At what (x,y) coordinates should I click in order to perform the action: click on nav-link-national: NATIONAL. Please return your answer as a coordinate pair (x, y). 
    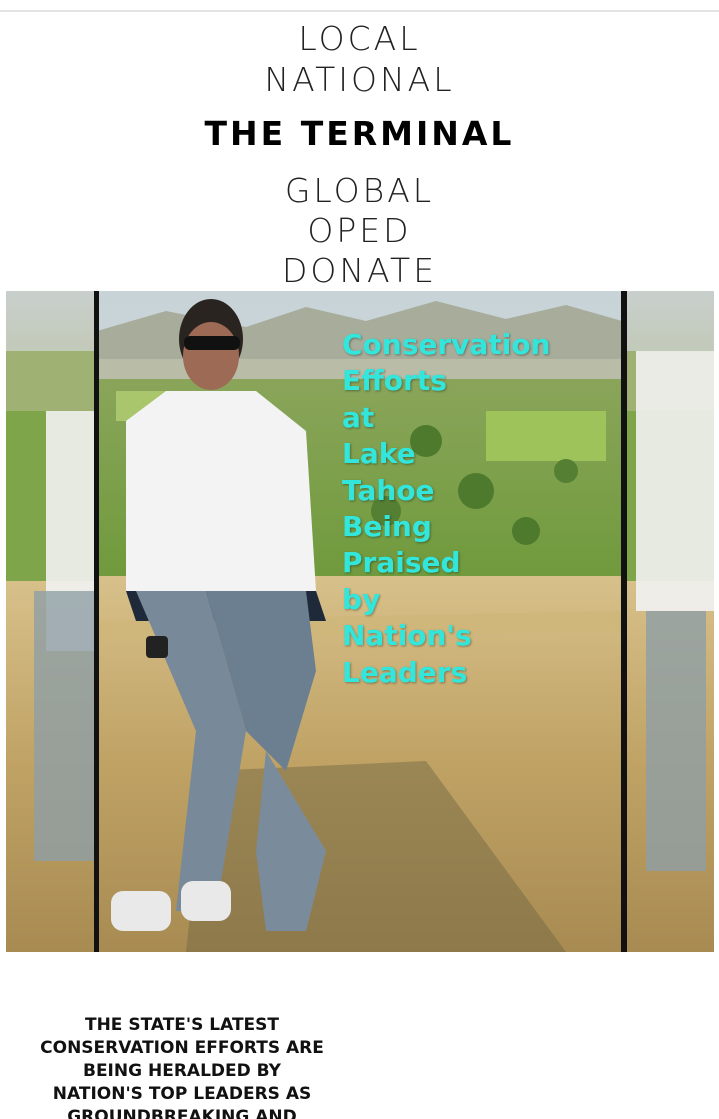
    Looking at the image, I should click on (359, 80).